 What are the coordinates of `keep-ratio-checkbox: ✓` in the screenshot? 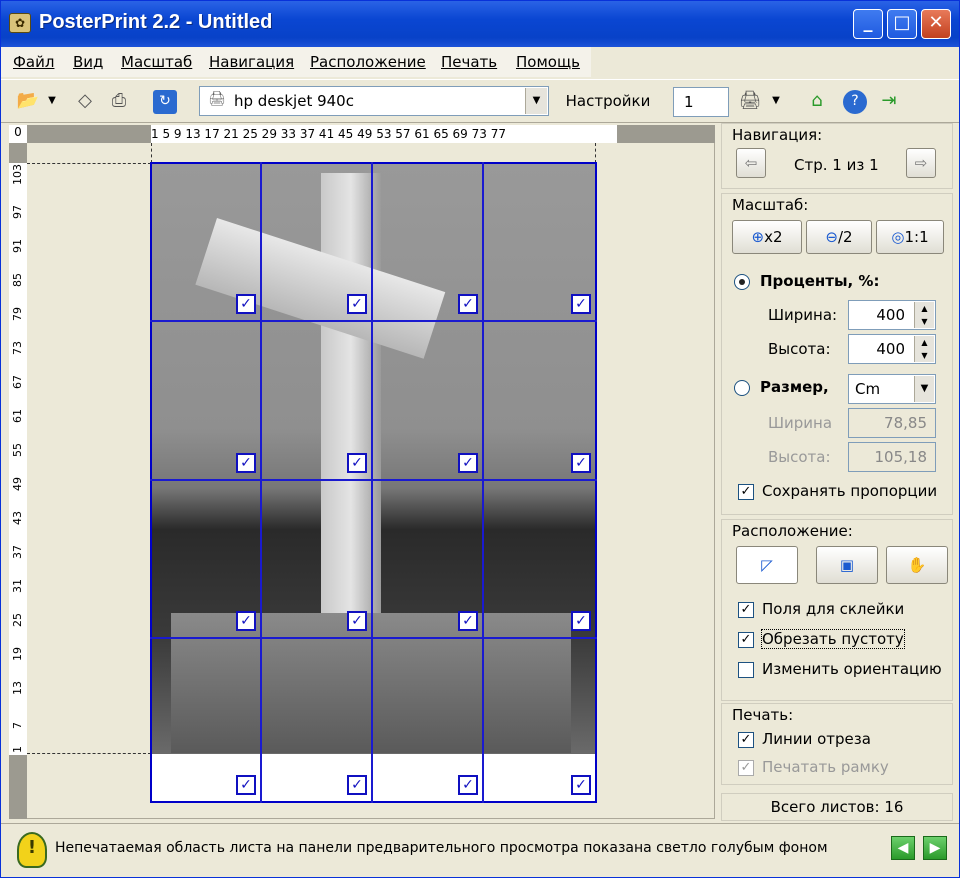 It's located at (746, 492).